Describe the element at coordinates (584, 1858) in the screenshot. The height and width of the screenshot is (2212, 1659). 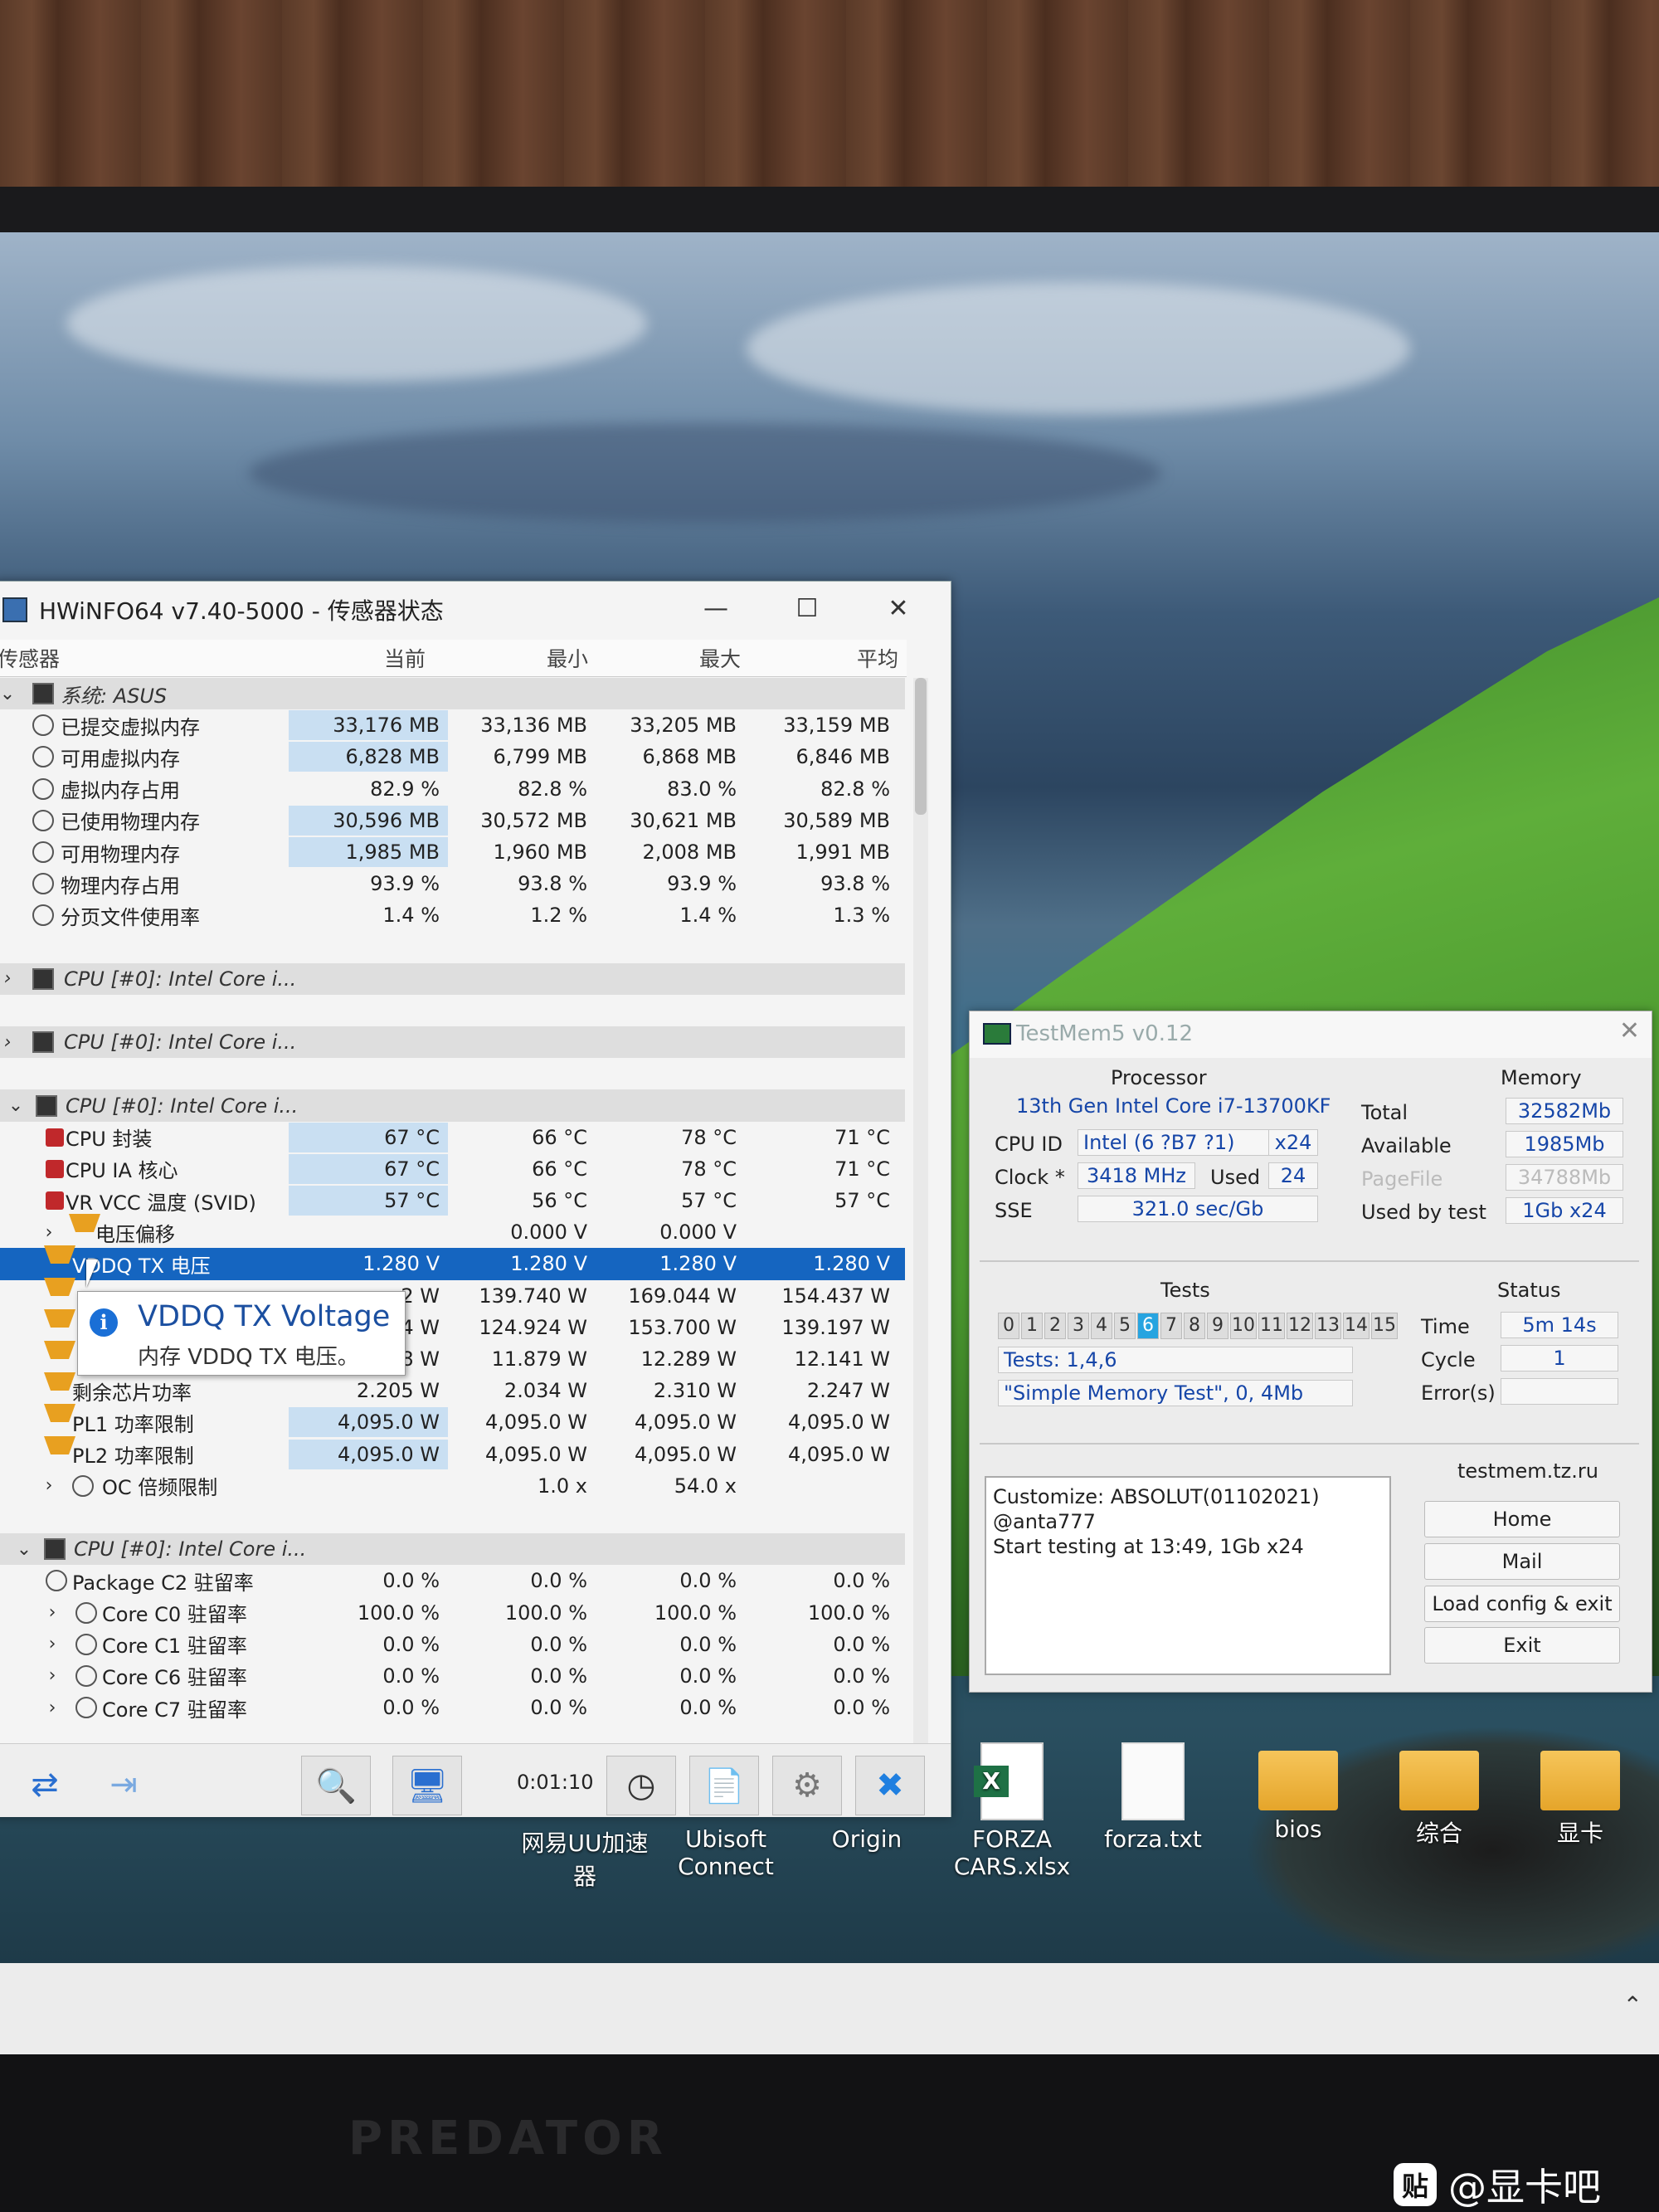
I see `desktop-icon-uu: 网易UU加速器` at that location.